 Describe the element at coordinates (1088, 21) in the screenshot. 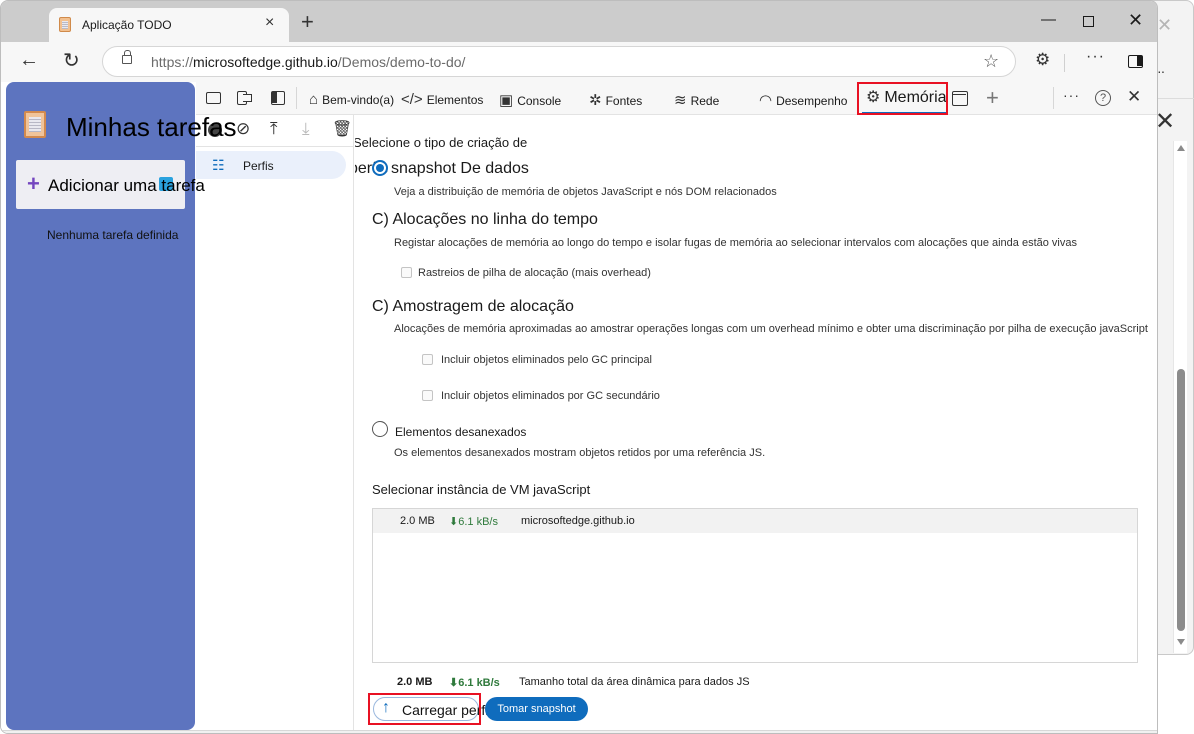

I see `maximize-button` at that location.